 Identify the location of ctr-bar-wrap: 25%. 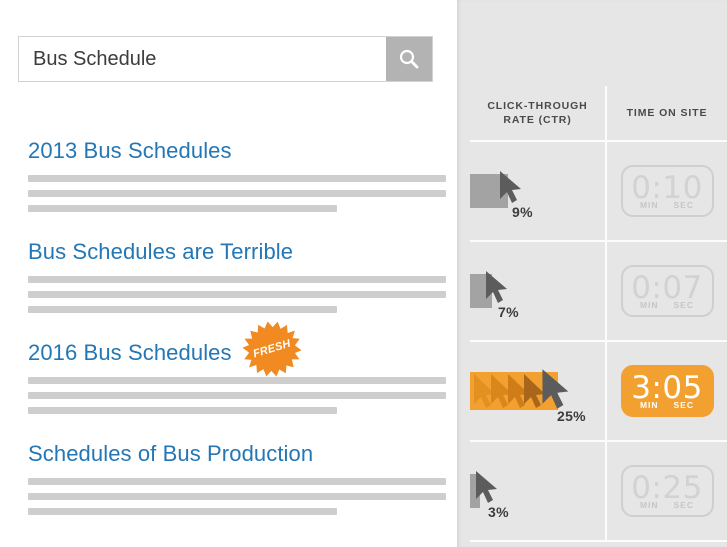
(537, 392).